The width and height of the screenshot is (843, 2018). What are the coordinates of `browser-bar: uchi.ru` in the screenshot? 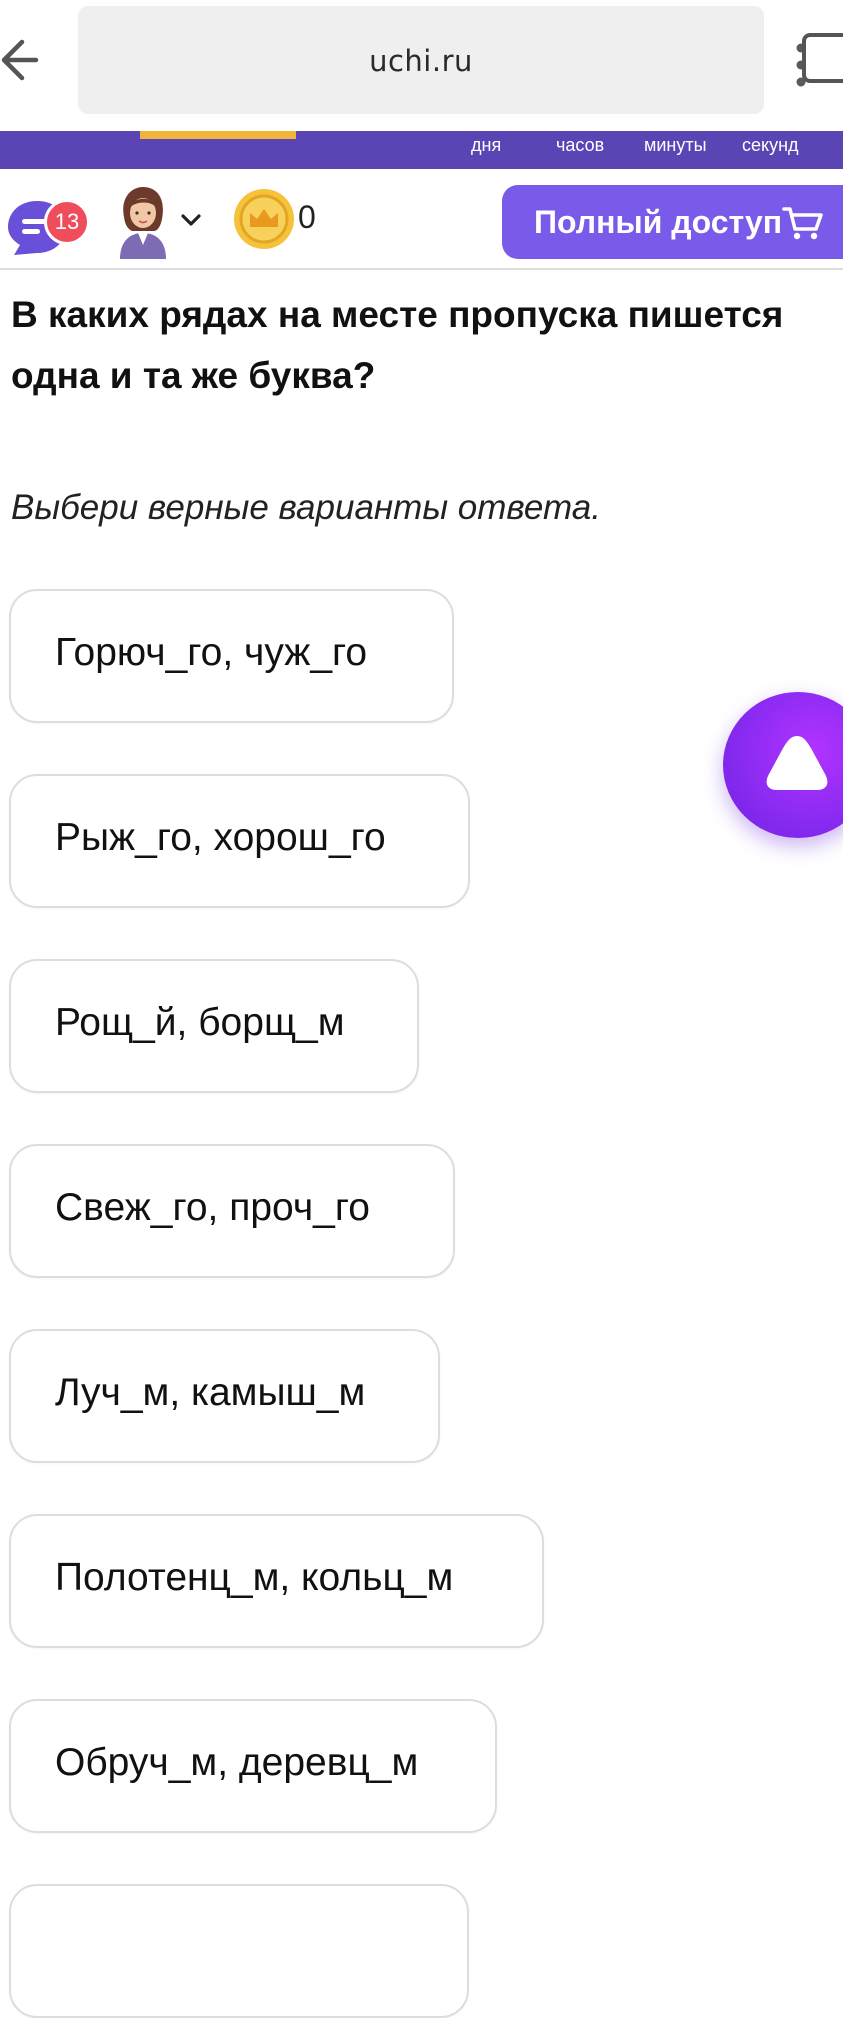 It's located at (421, 65).